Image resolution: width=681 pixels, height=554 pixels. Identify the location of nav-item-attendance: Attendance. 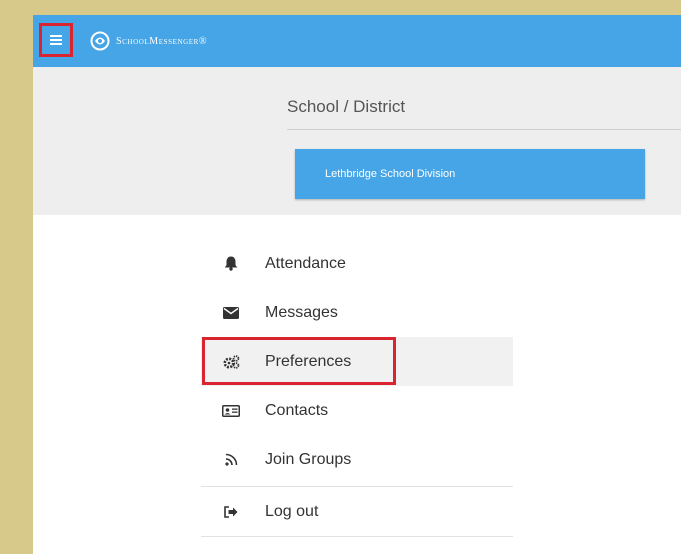
(357, 263).